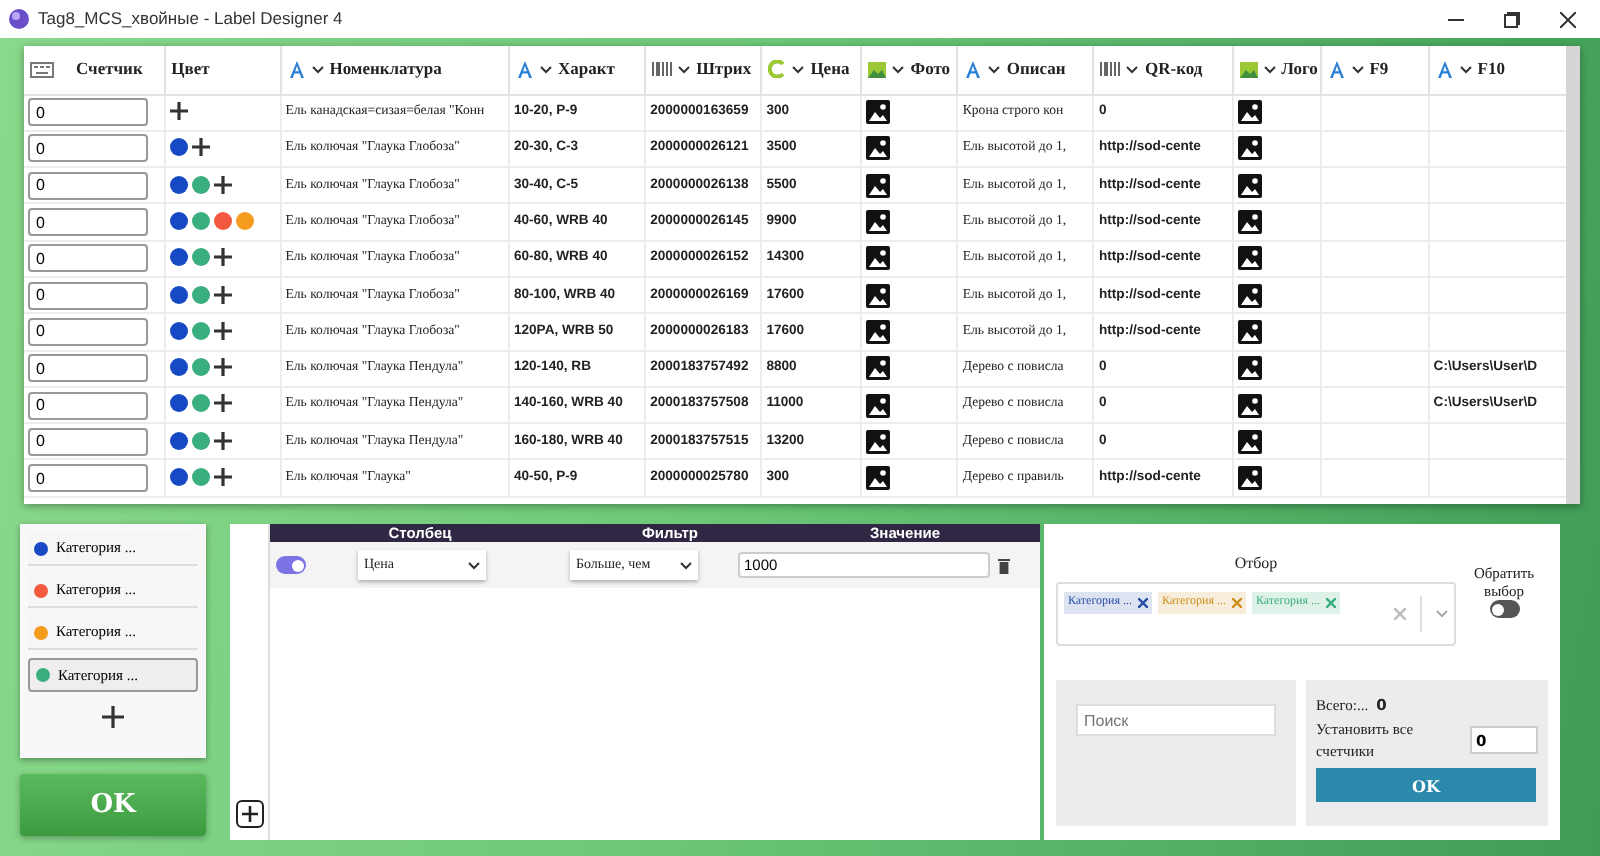  Describe the element at coordinates (385, 69) in the screenshot. I see `column-header: Номенклатура` at that location.